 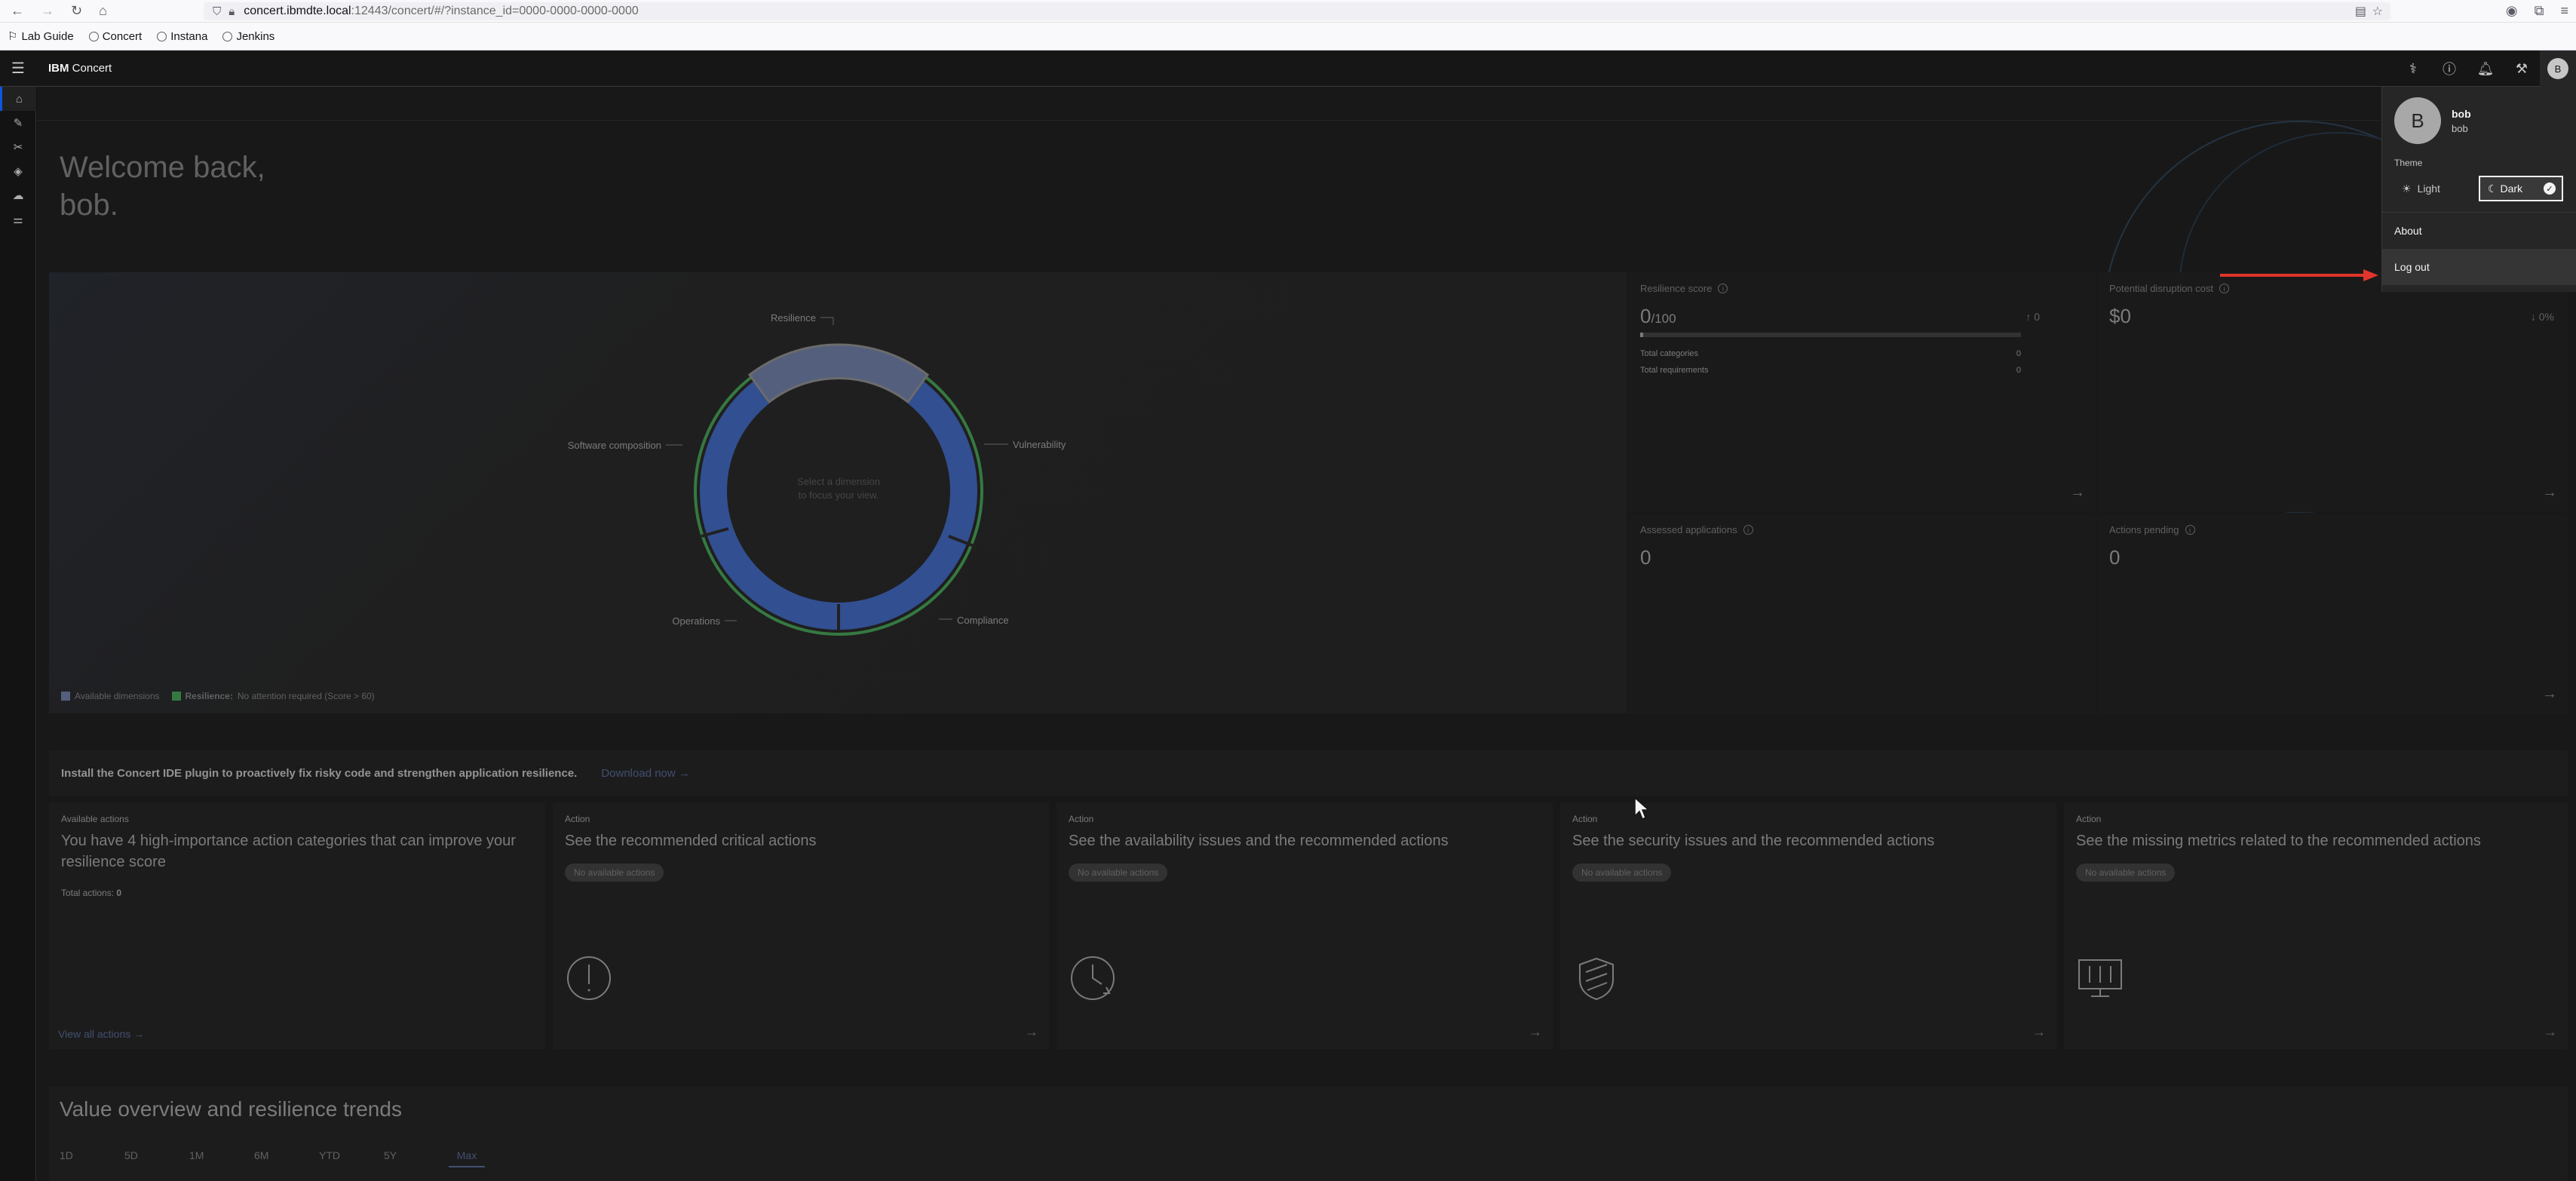 I want to click on score-progress-bar, so click(x=1830, y=335).